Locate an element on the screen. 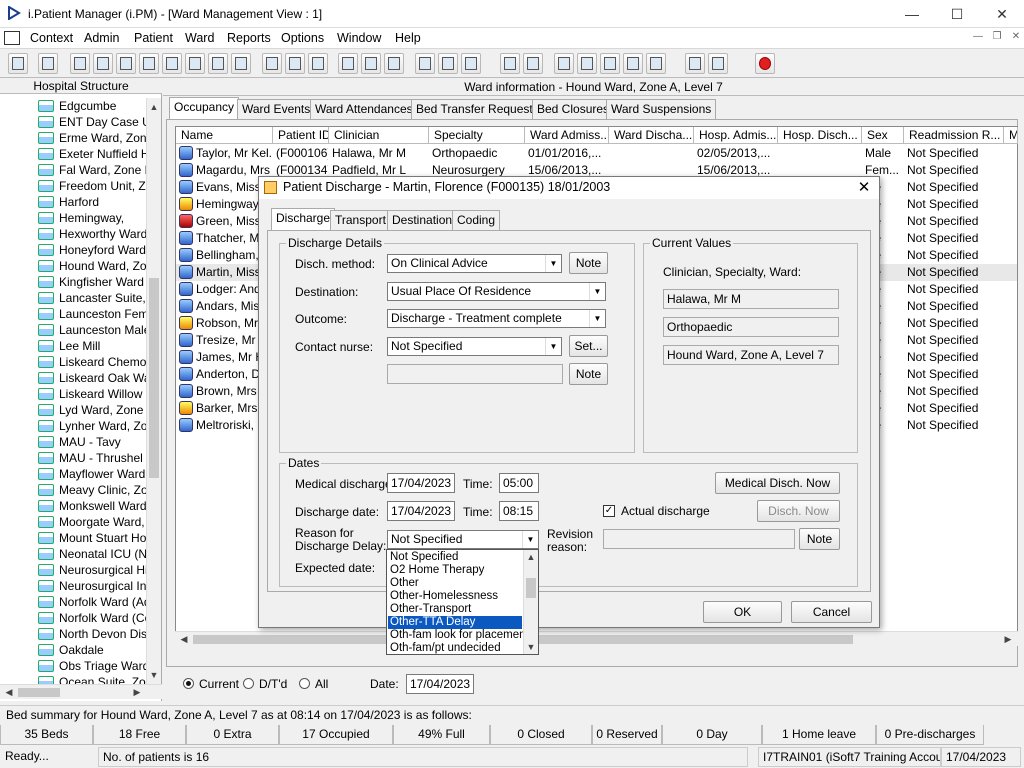  ward-tree-item: Meavy Clinic, Zo is located at coordinates (92, 490).